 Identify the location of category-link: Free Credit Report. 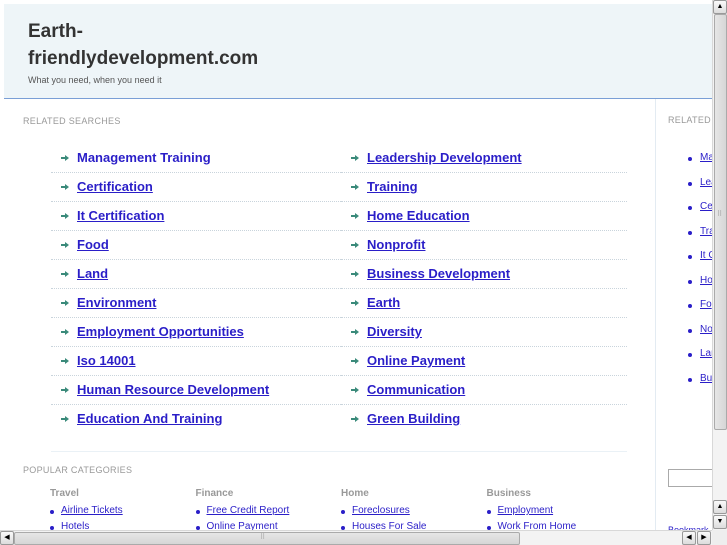
(248, 510).